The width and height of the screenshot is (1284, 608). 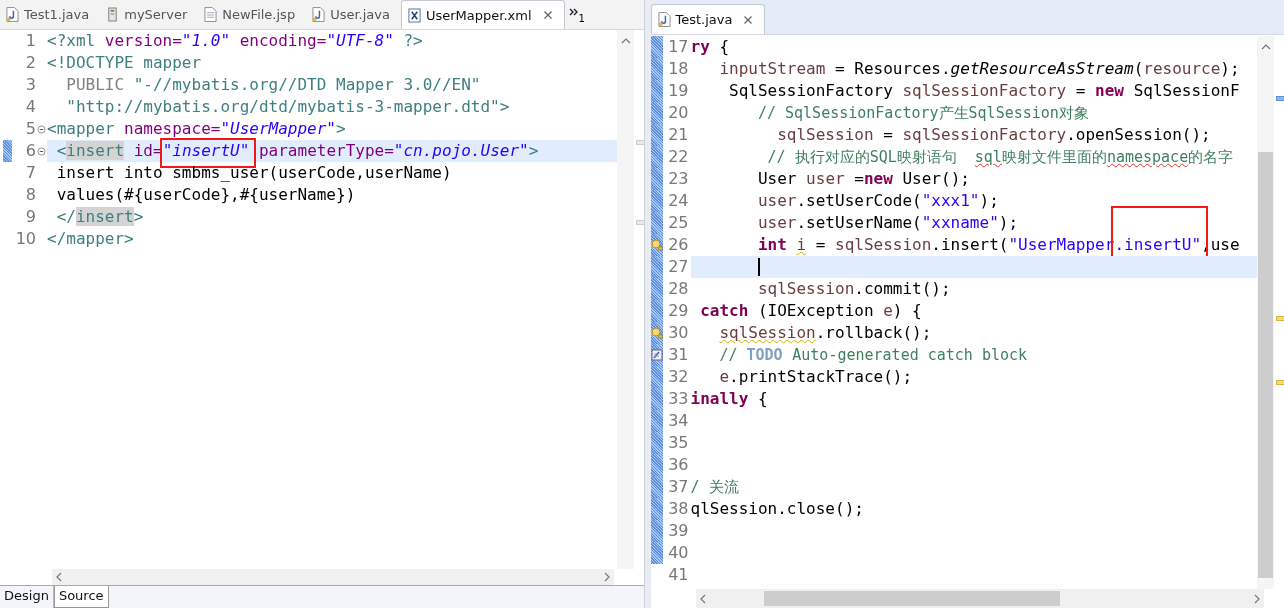 What do you see at coordinates (1000, 157) in the screenshot?
I see `code-line: // 执行对应的SQL映射语句 sql映射文件里面的namespace的名字` at bounding box center [1000, 157].